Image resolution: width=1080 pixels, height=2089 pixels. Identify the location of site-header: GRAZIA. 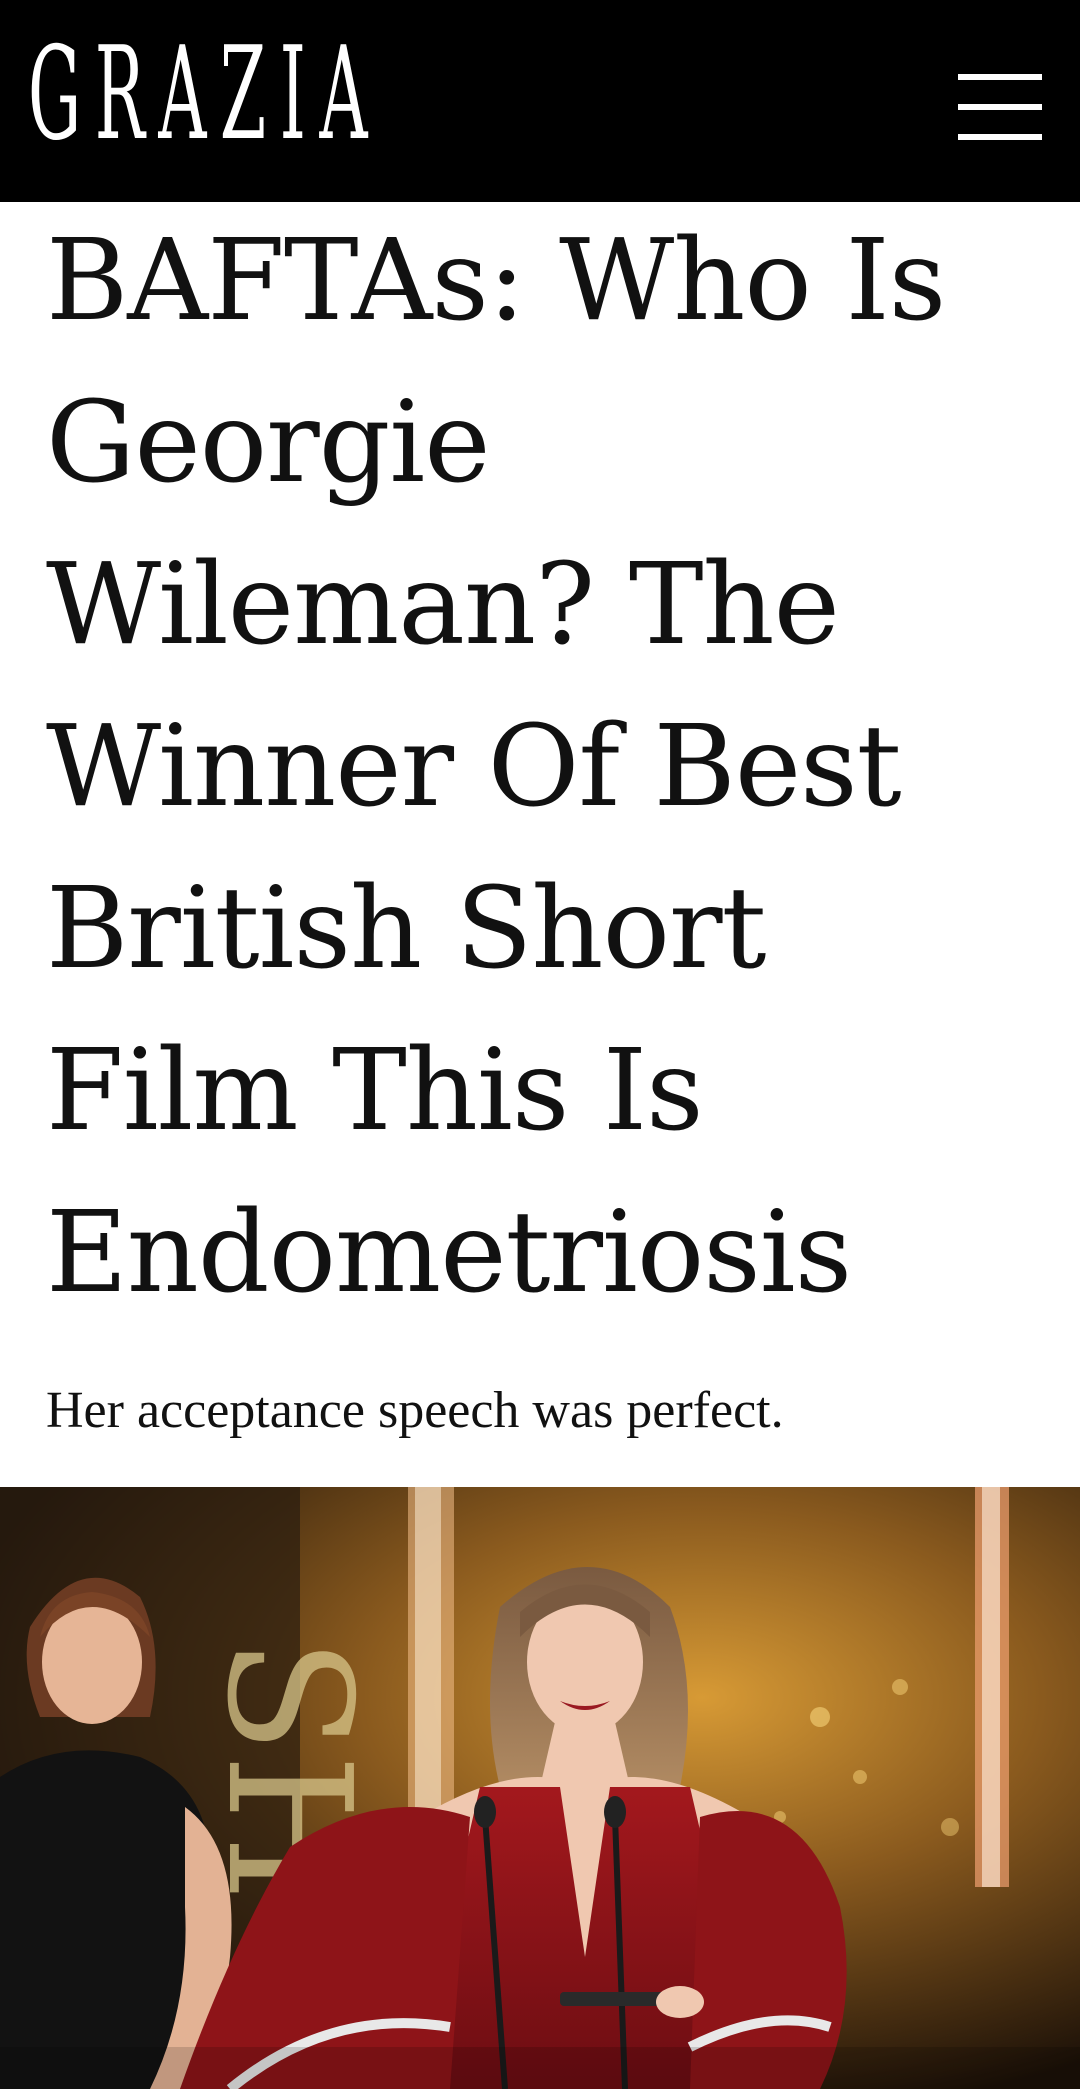
(540, 101).